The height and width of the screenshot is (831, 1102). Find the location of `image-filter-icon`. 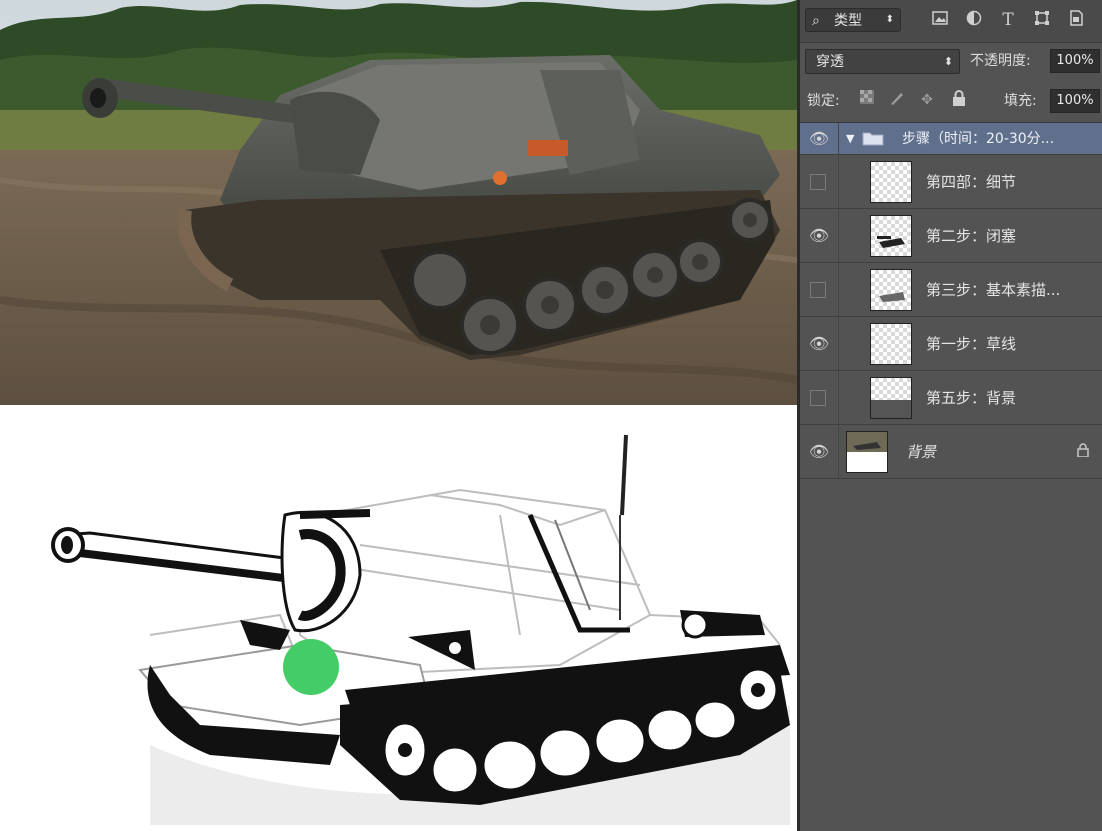

image-filter-icon is located at coordinates (940, 20).